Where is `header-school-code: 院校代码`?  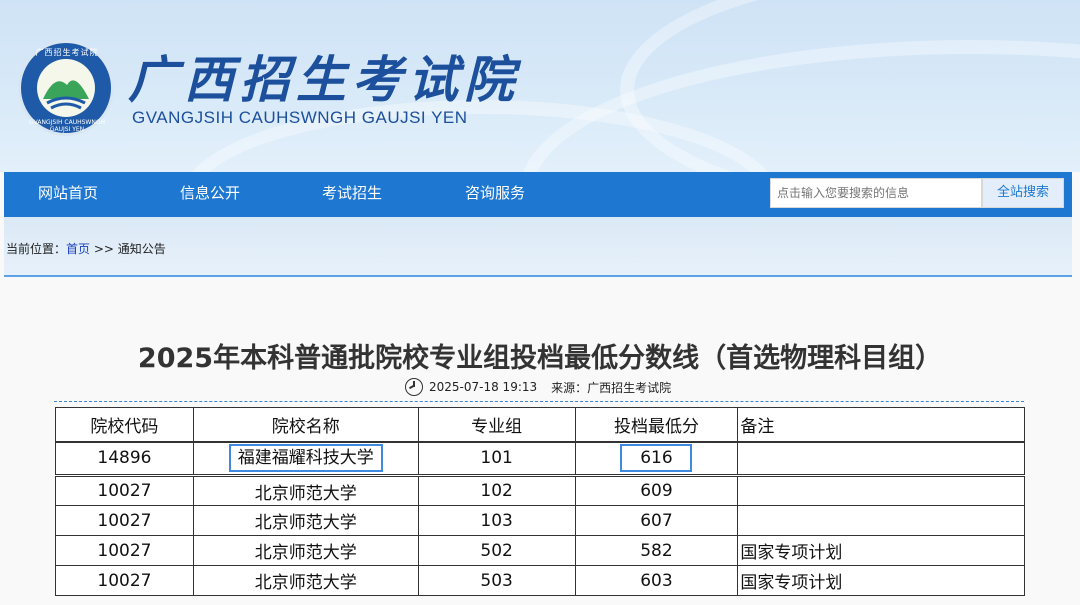 header-school-code: 院校代码 is located at coordinates (124, 425).